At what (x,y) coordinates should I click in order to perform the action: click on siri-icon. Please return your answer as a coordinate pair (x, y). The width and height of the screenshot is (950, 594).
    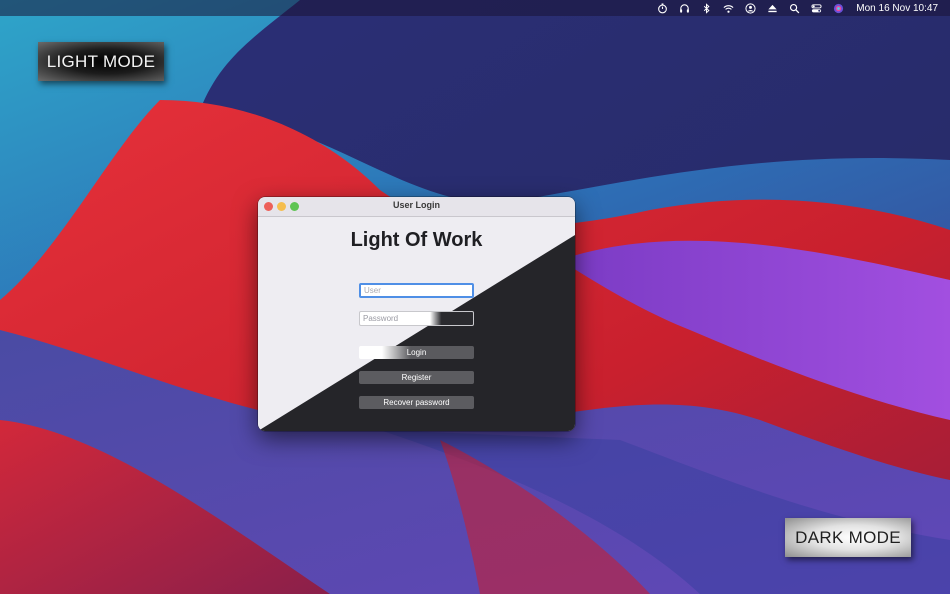
    Looking at the image, I should click on (838, 8).